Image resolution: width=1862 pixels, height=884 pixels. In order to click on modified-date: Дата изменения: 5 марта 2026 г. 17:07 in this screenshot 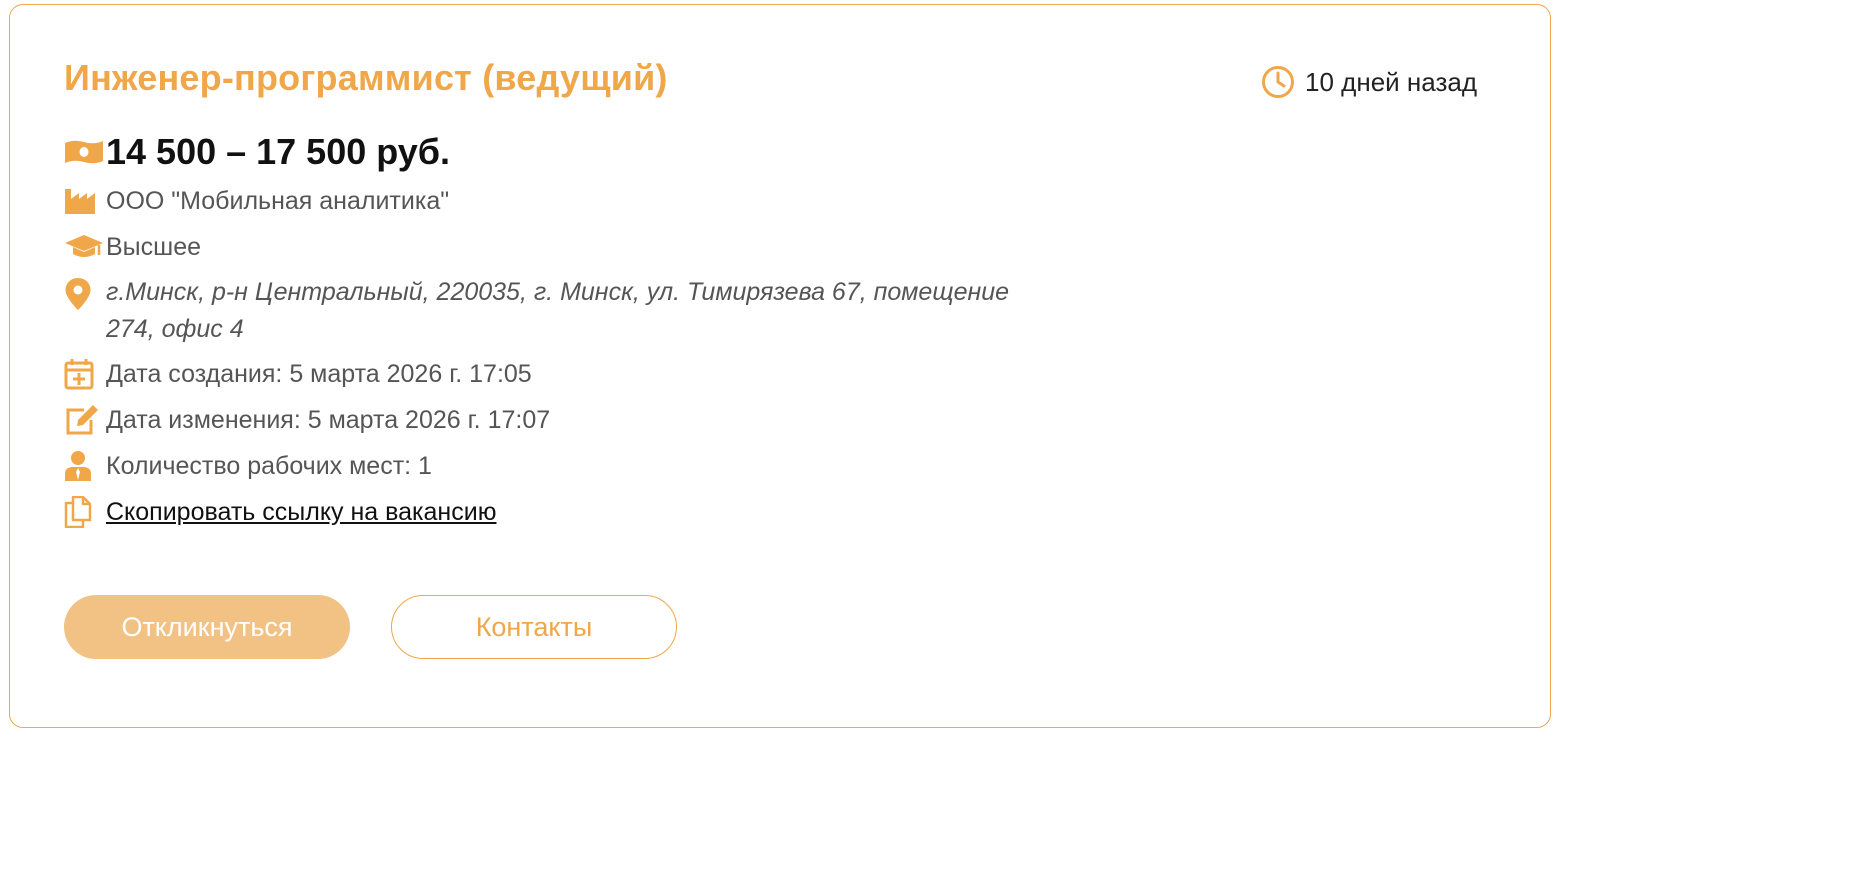, I will do `click(328, 419)`.